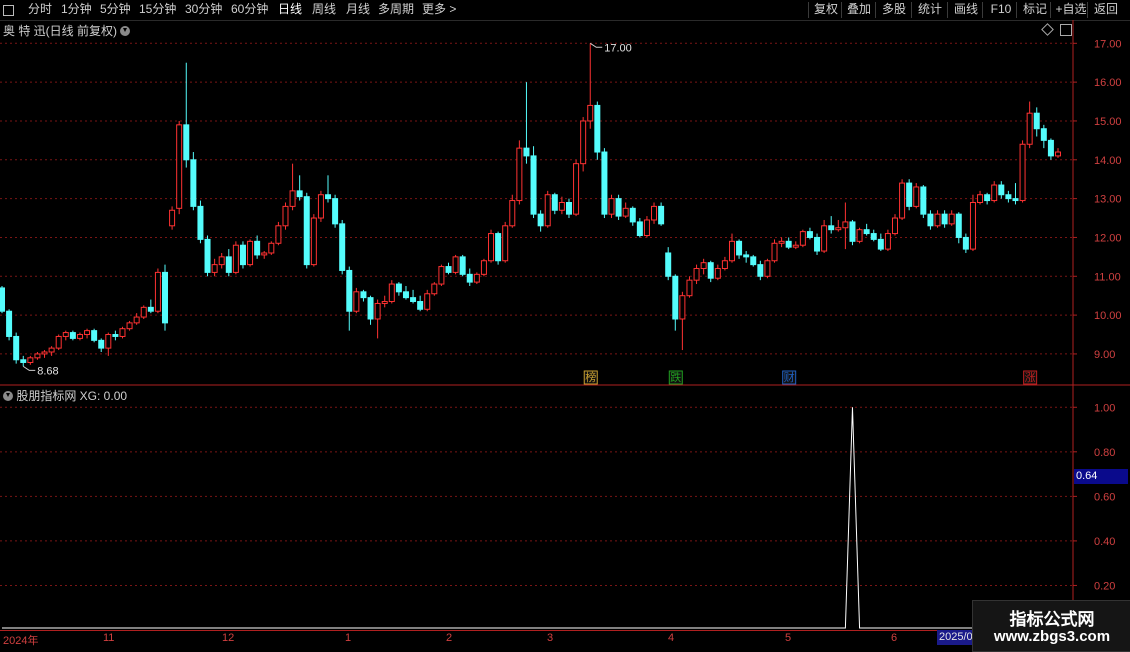  What do you see at coordinates (203, 10) in the screenshot?
I see `period-tab-4: 30分钟` at bounding box center [203, 10].